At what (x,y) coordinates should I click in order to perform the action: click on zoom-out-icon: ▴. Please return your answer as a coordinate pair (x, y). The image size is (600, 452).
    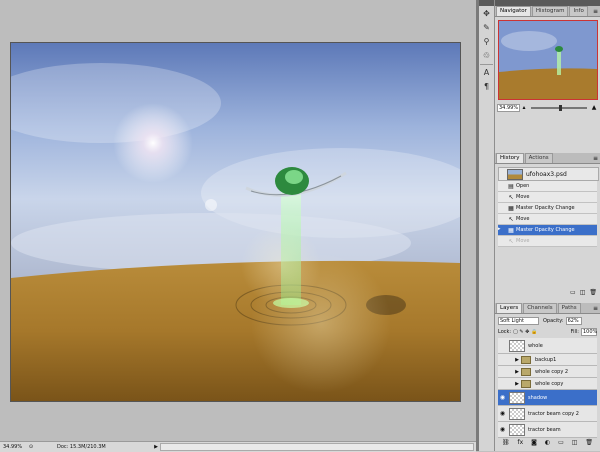
    Looking at the image, I should click on (524, 107).